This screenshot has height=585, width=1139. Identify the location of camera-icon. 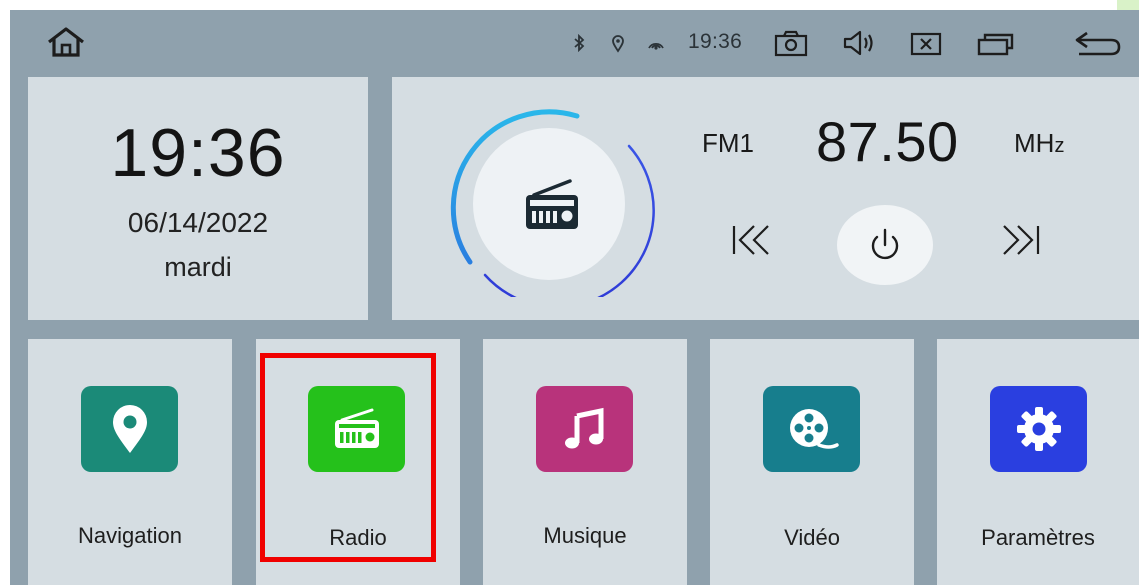
(791, 43).